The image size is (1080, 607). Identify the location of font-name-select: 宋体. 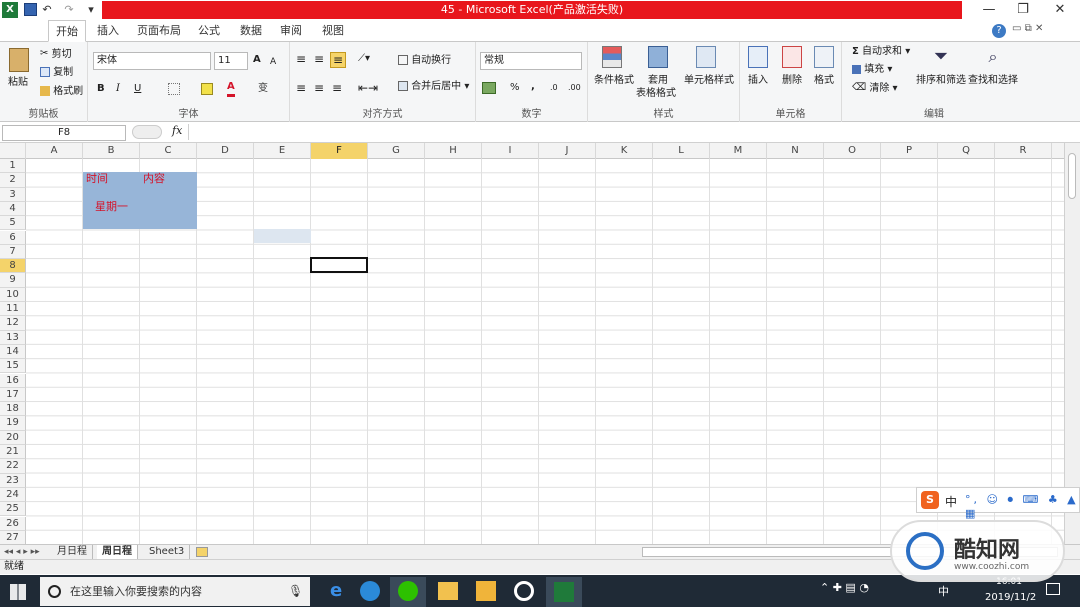
(152, 61).